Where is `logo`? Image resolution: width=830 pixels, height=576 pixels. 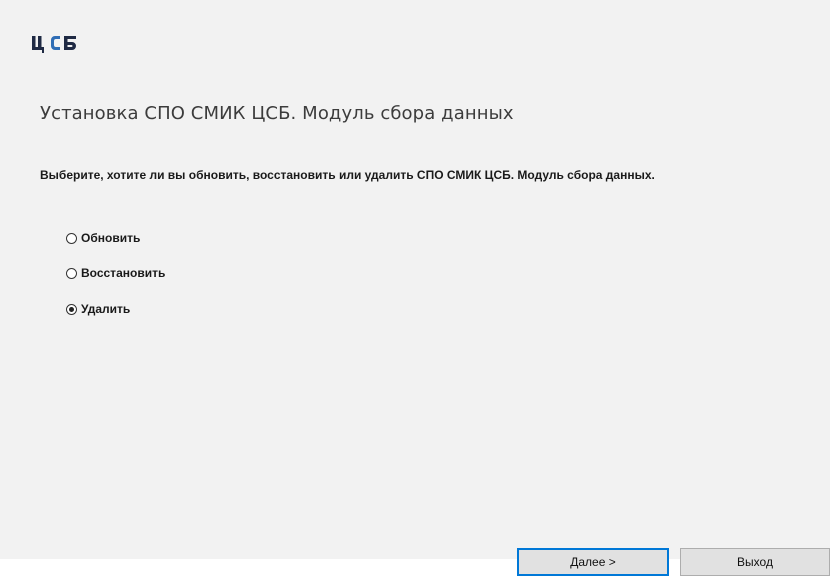 logo is located at coordinates (57, 43).